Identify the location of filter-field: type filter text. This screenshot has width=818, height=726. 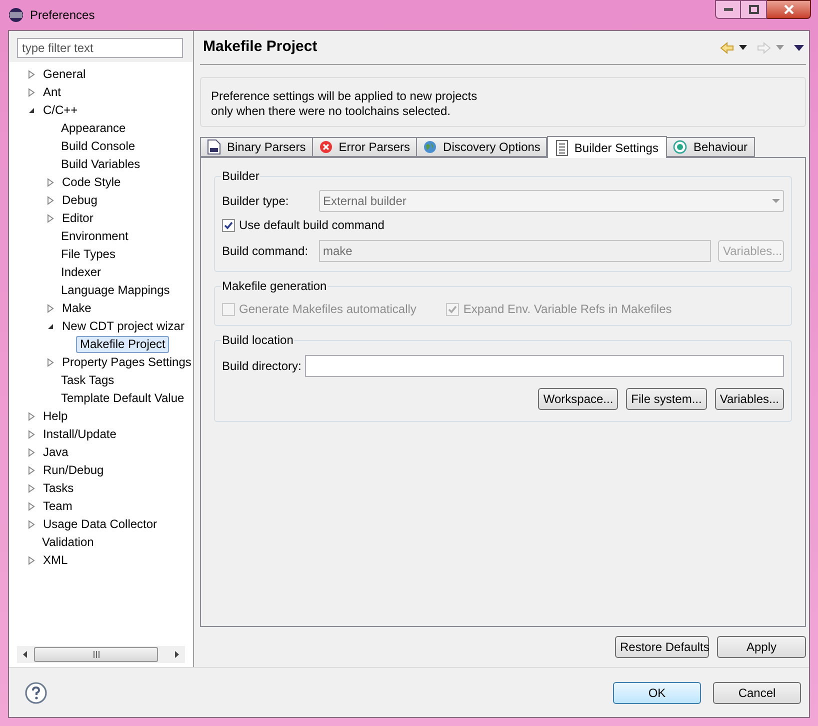
(100, 48).